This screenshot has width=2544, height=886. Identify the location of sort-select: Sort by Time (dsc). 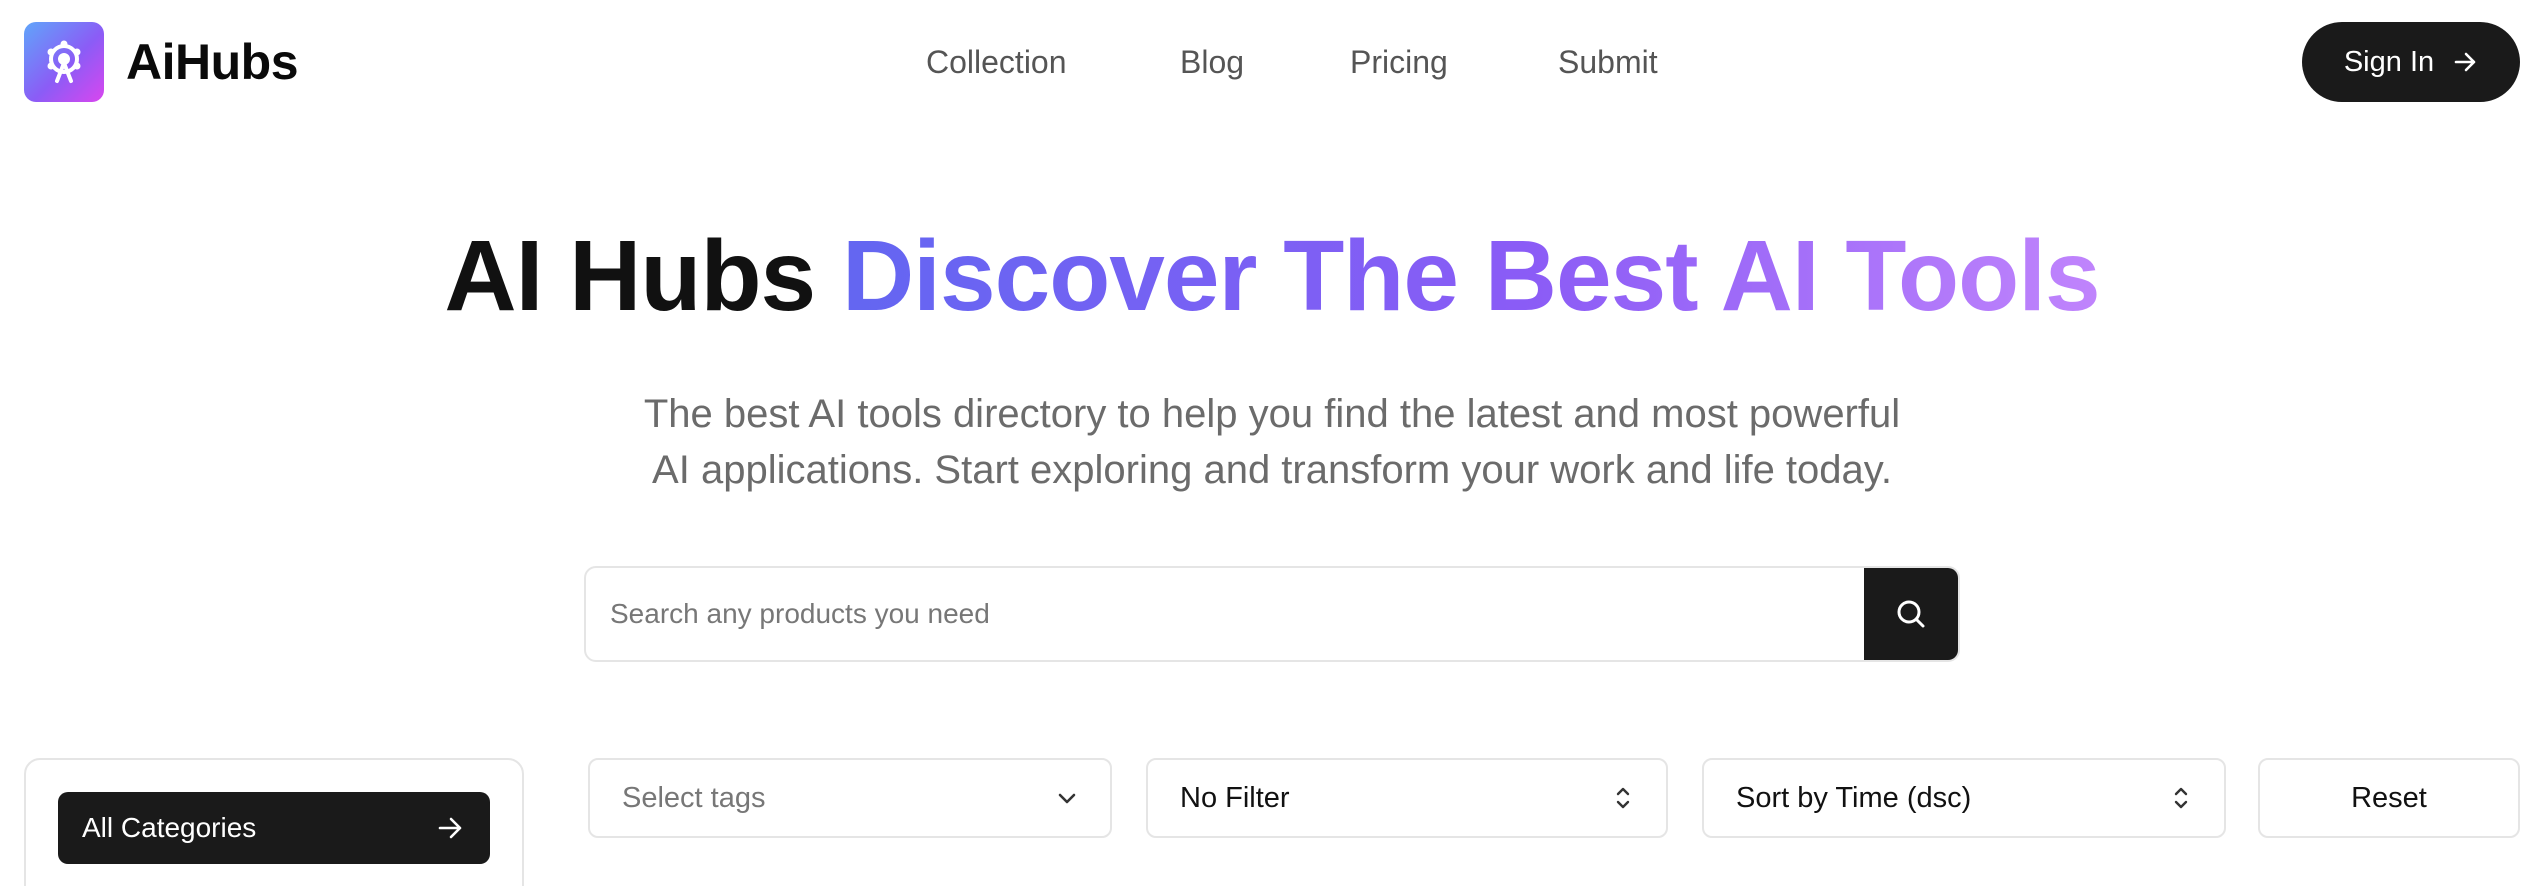
(1964, 798).